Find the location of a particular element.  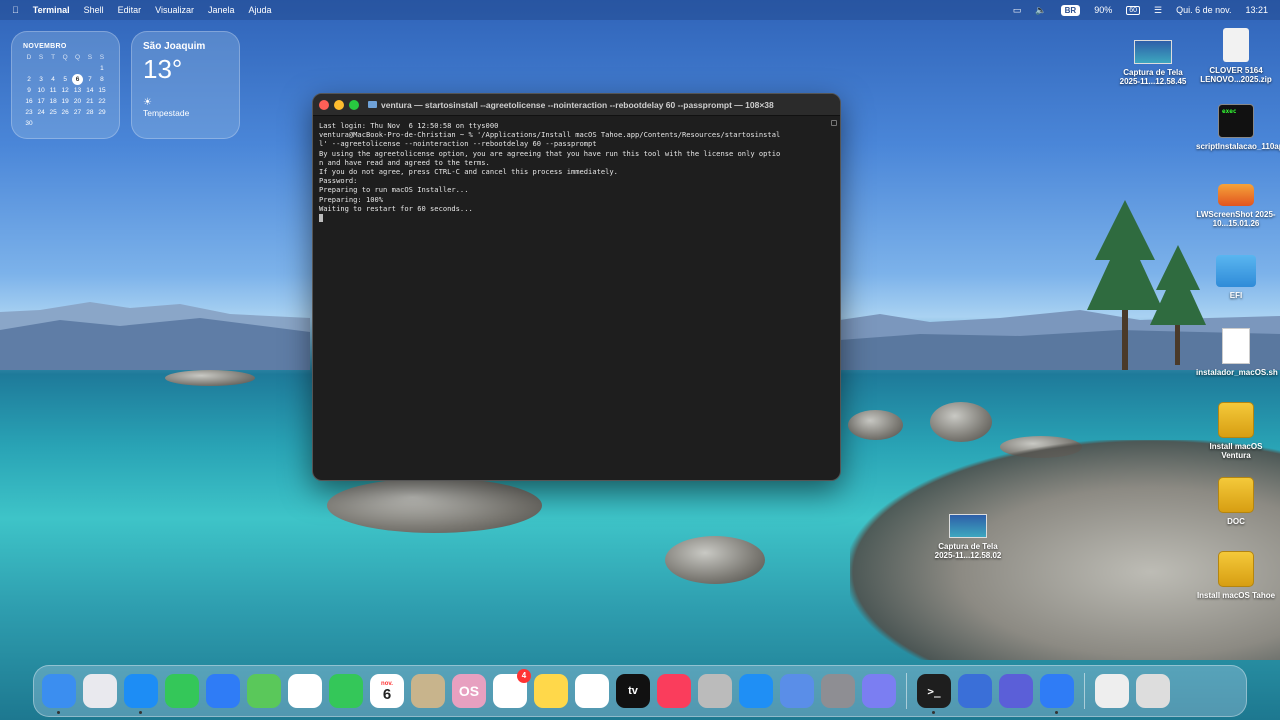

zip-file-icon is located at coordinates (1236, 45).